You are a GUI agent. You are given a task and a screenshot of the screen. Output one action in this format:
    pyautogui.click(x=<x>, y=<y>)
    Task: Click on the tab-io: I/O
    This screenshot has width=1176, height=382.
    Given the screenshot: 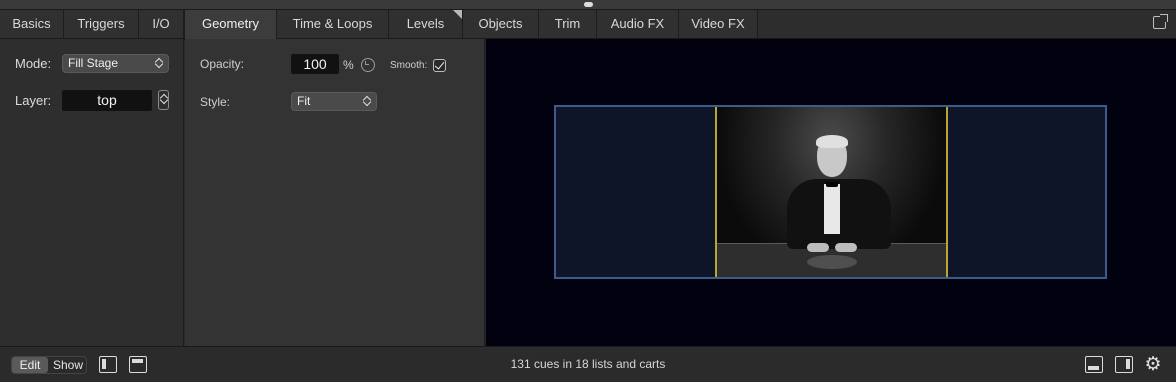 What is the action you would take?
    pyautogui.click(x=161, y=24)
    